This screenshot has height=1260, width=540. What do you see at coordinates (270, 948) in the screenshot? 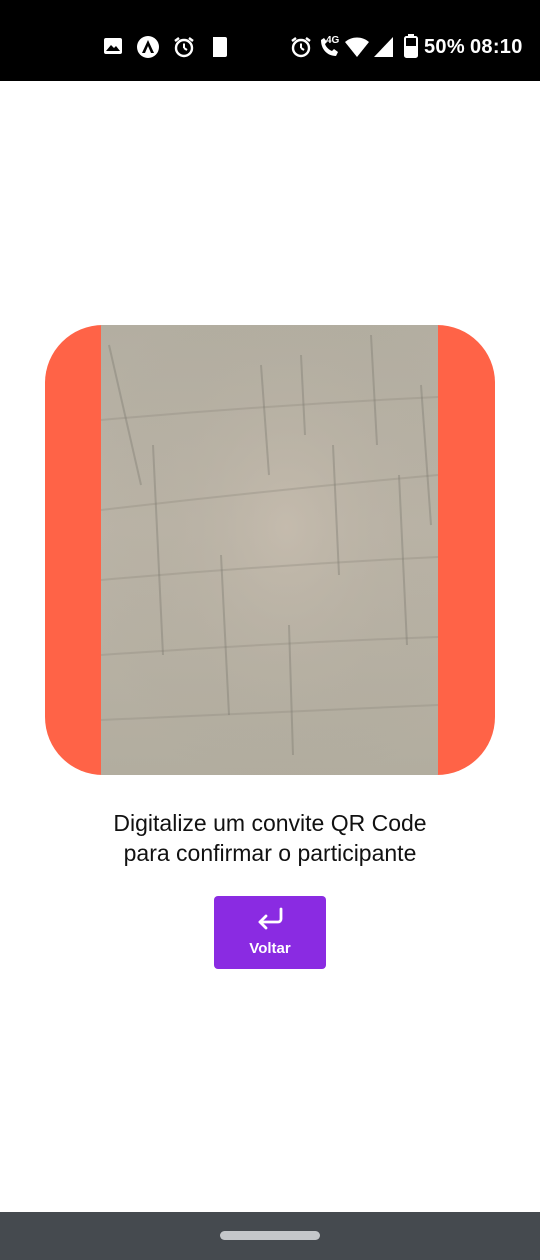
I see `back-button-label: Voltar` at bounding box center [270, 948].